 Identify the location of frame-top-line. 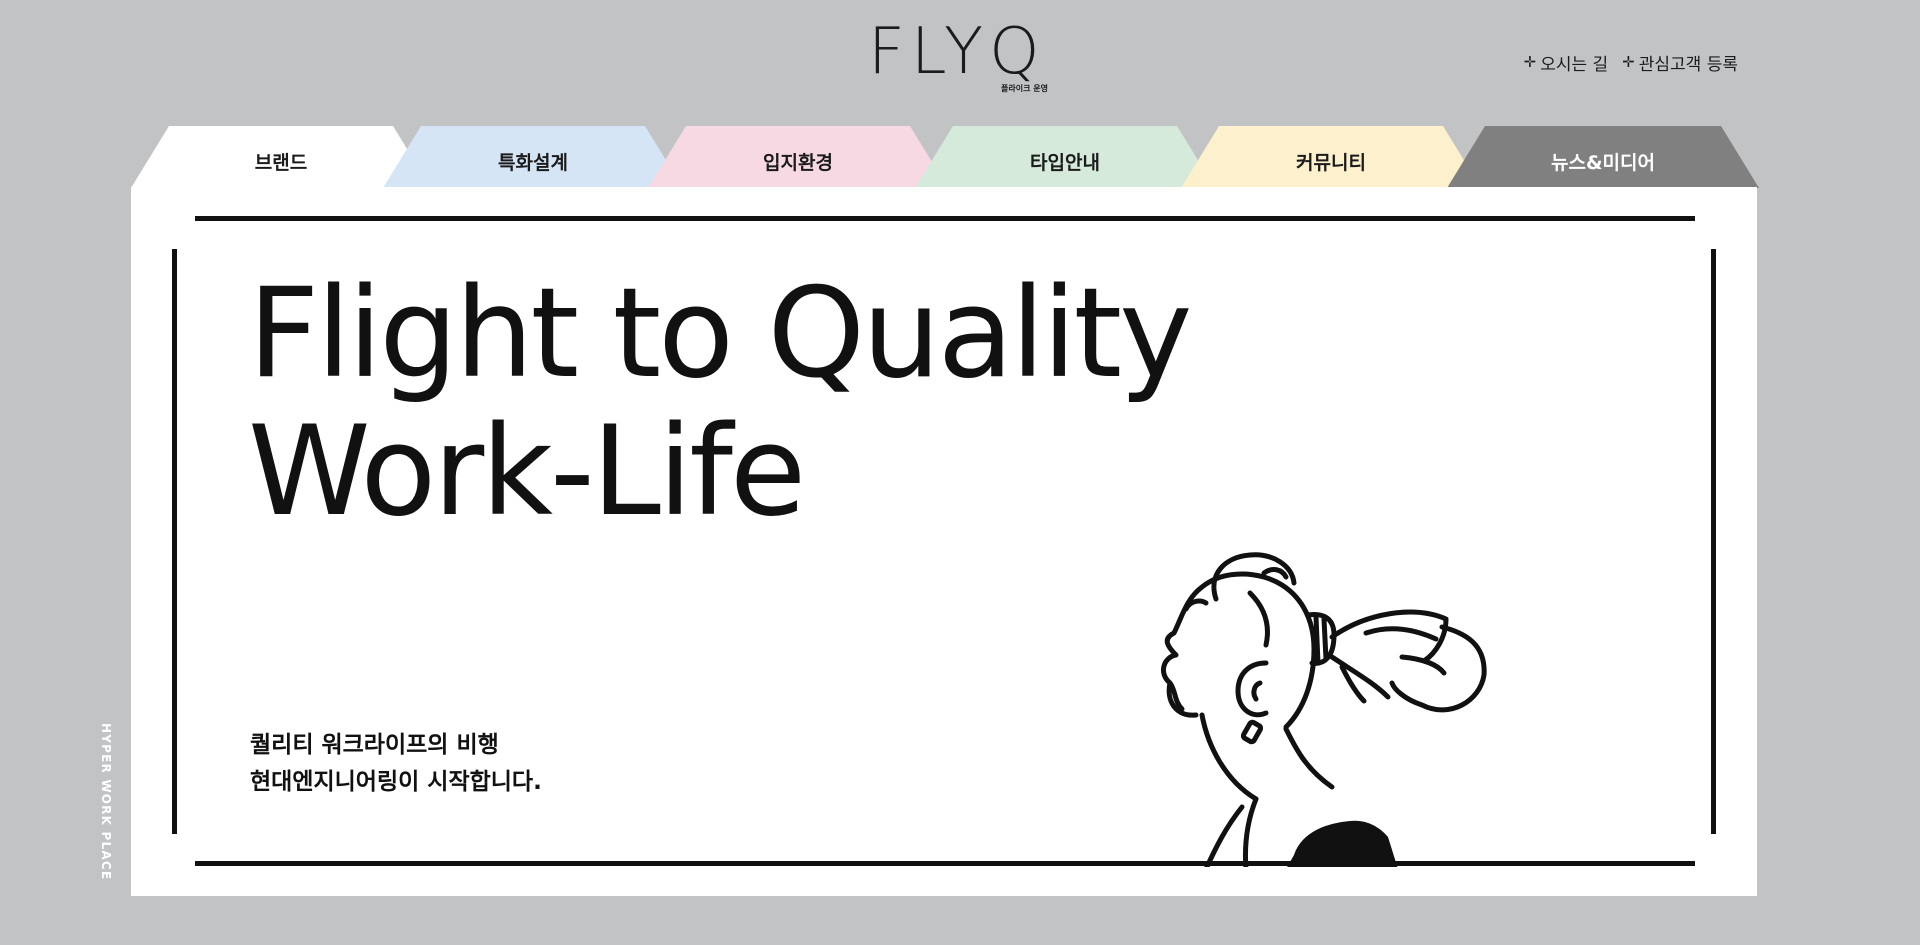
(945, 218).